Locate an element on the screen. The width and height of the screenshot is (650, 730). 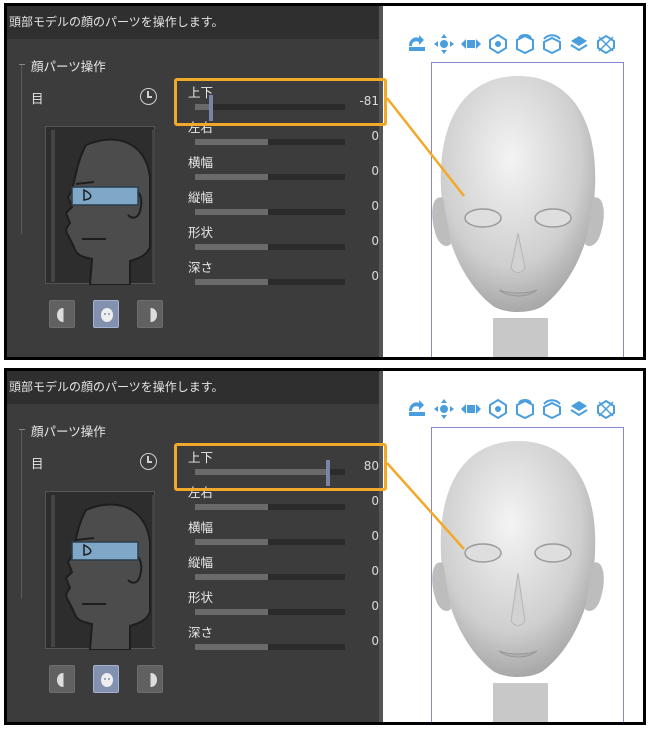
slider-list: 上下 -81 左右 0 横幅 0 縦幅 0 形状 0 深さ 0 is located at coordinates (283, 187).